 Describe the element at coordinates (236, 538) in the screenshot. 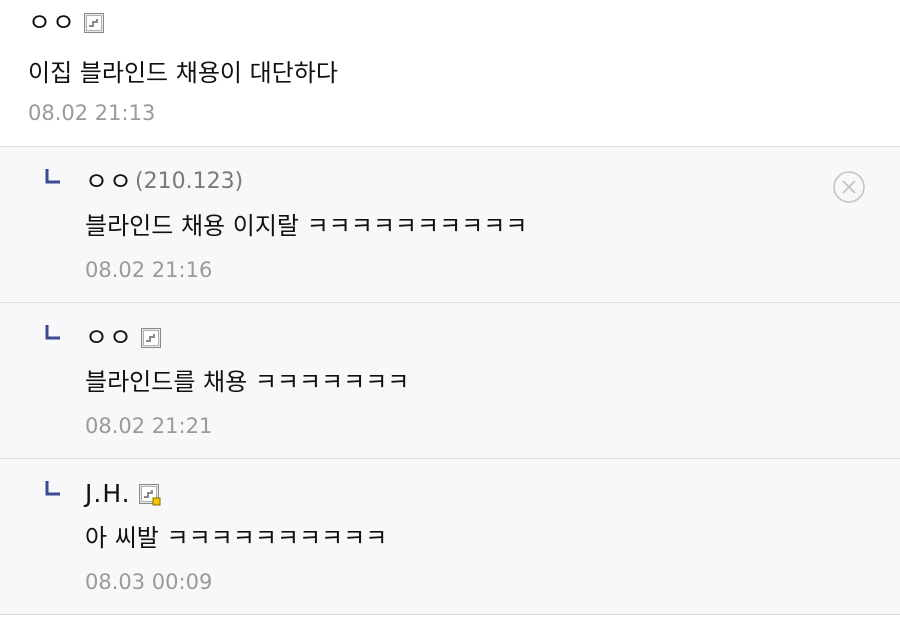

I see `reply-text: 아 씨발 ㅋㅋㅋㅋㅋㅋㅋㅋㅋㅋ` at that location.